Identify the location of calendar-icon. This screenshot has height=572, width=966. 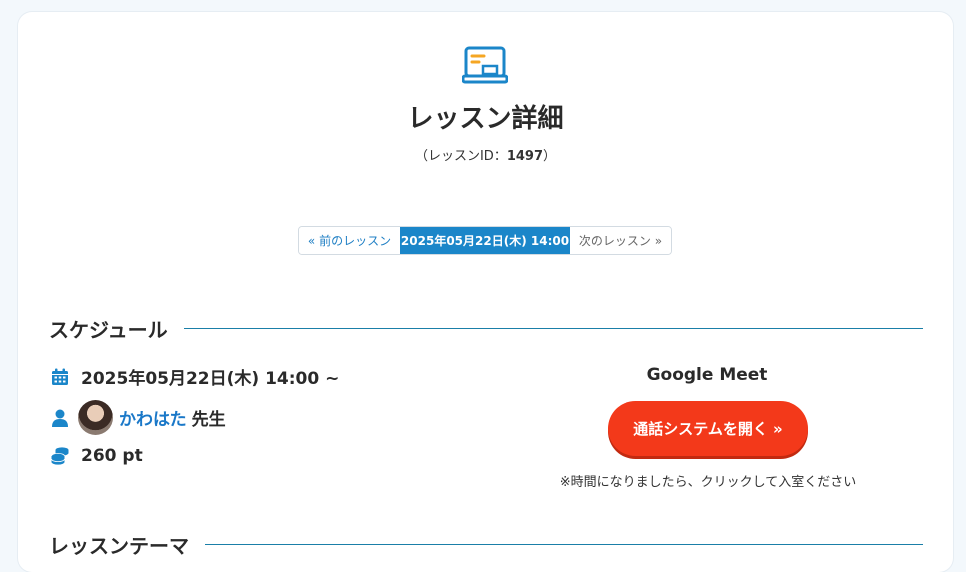
(60, 376).